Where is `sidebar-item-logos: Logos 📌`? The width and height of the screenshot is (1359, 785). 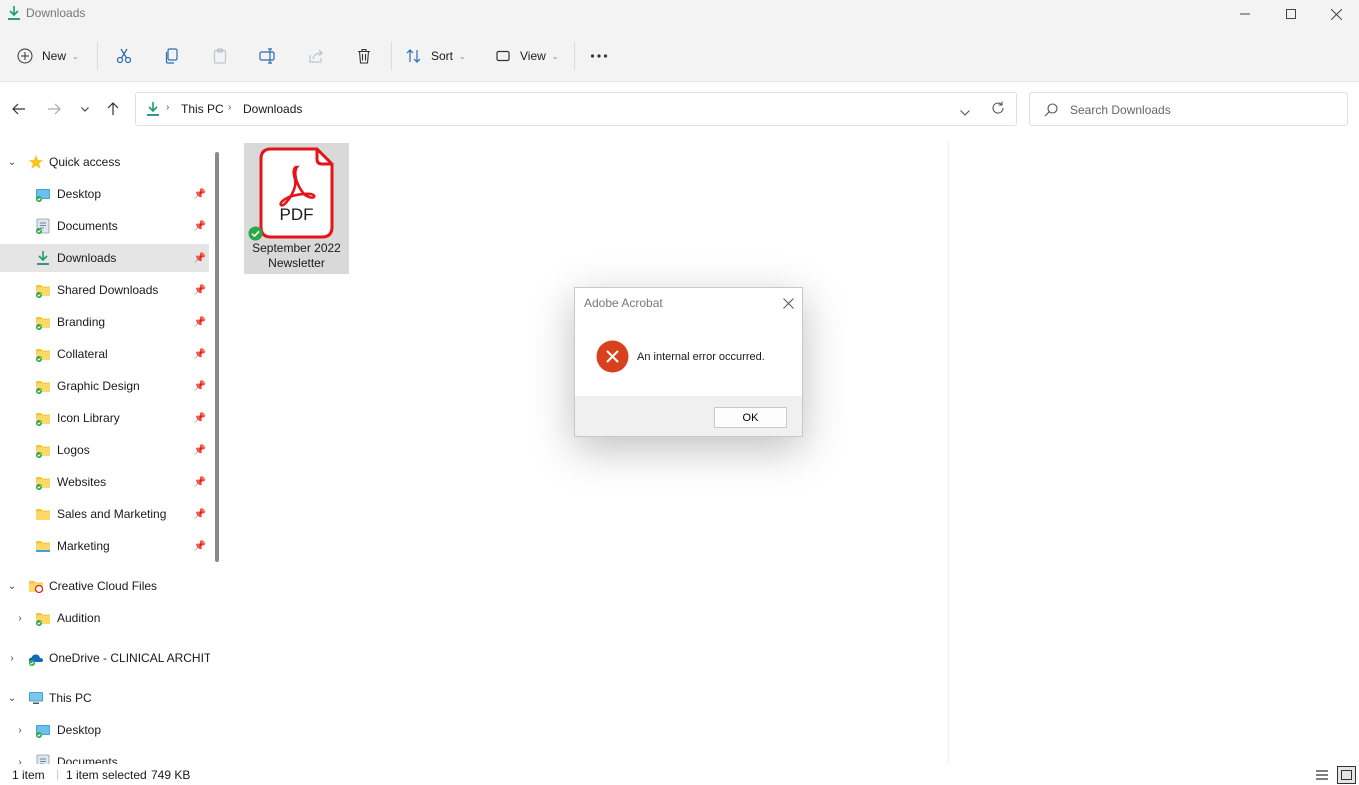 sidebar-item-logos: Logos 📌 is located at coordinates (105, 450).